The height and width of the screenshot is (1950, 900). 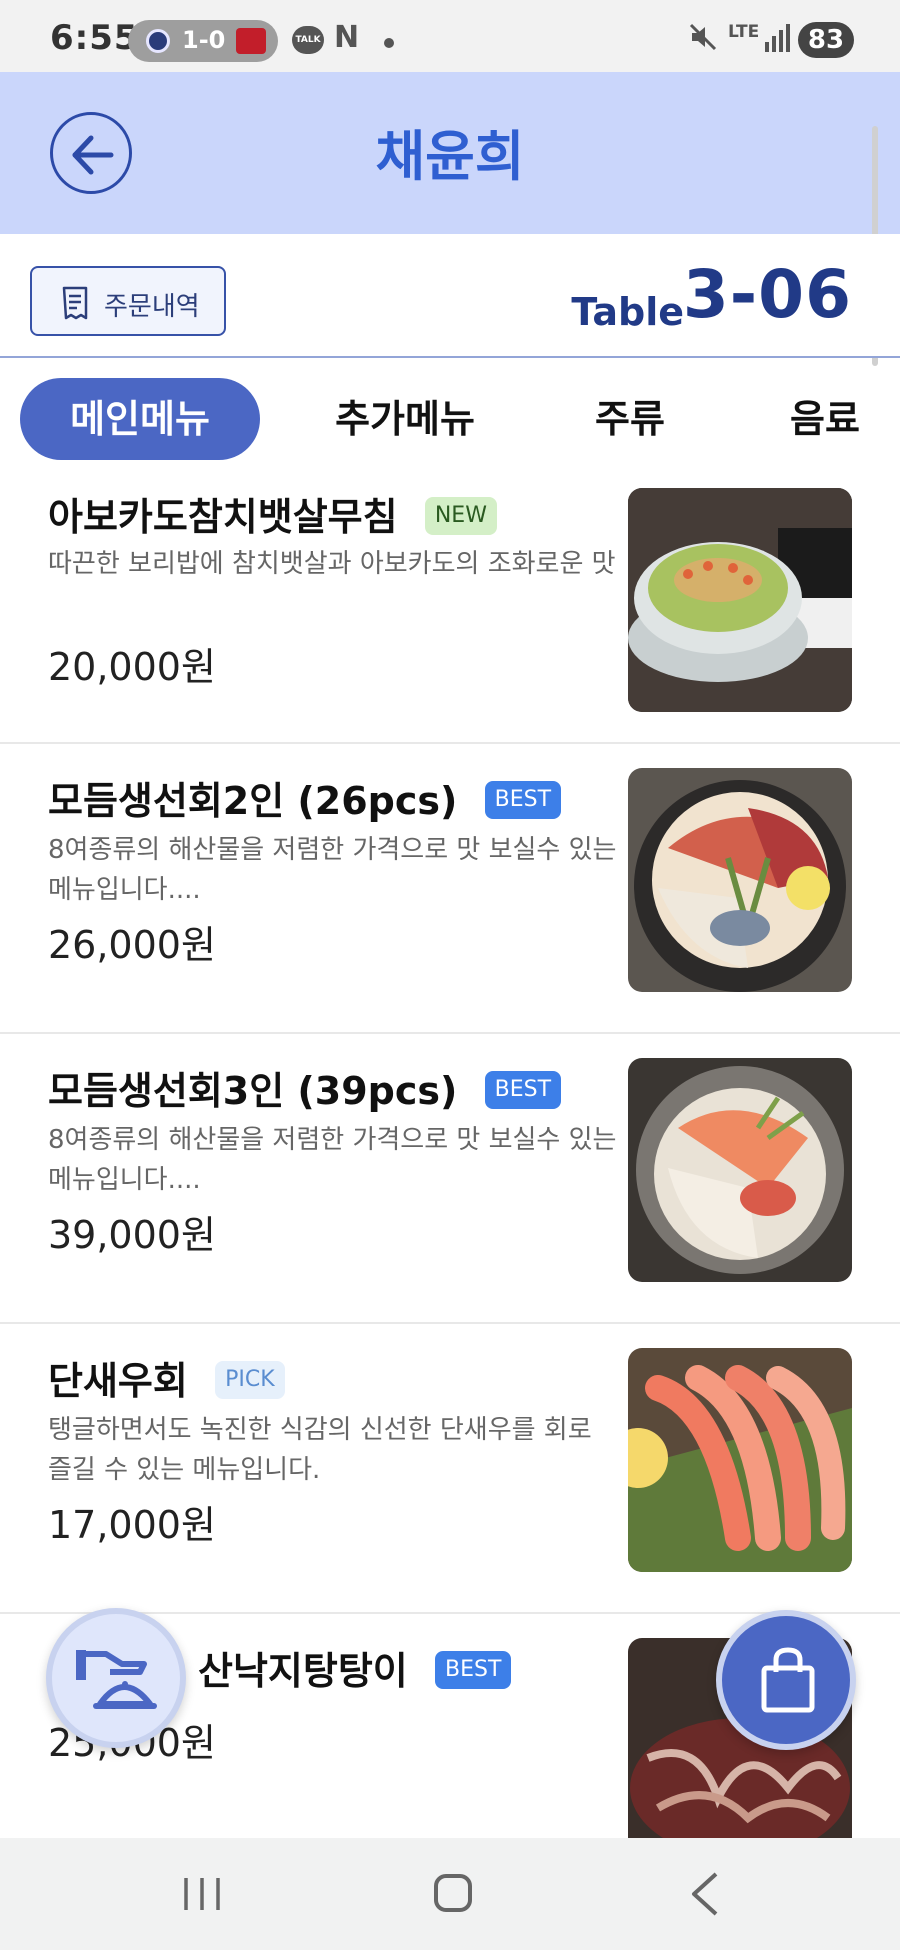 What do you see at coordinates (389, 43) in the screenshot?
I see `more-notifications-icon` at bounding box center [389, 43].